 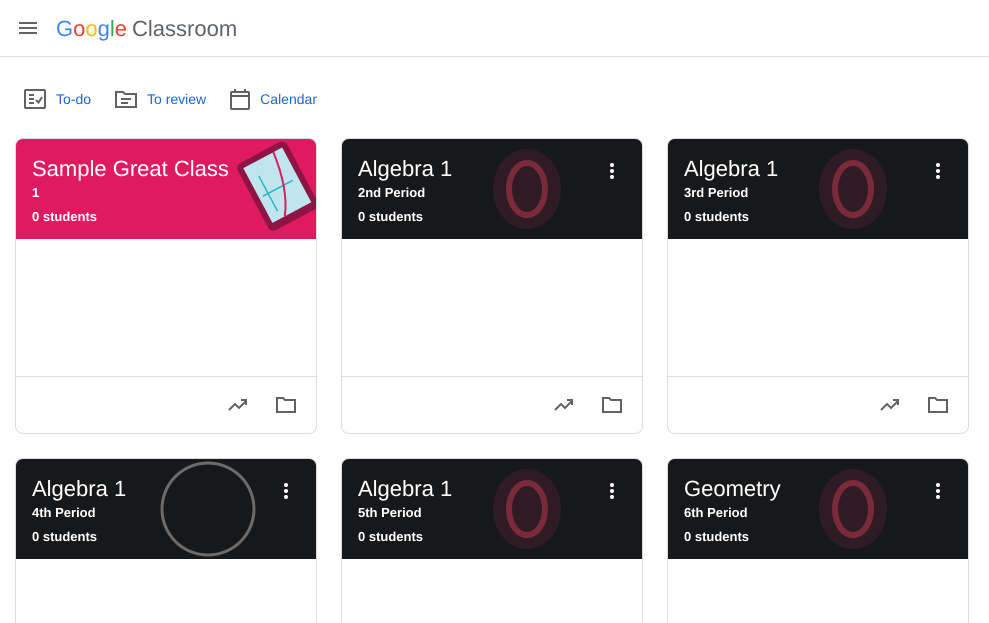 I want to click on class-section: 6th Period, so click(x=716, y=513).